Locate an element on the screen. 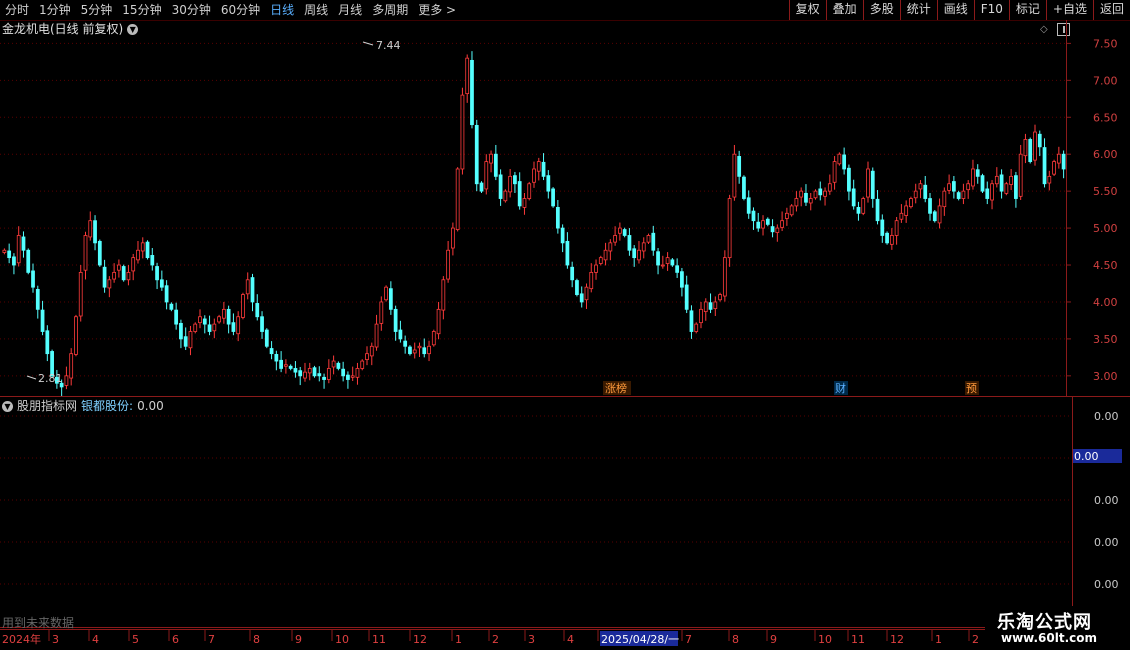 This screenshot has width=1130, height=650. month-label: 6 is located at coordinates (175, 639).